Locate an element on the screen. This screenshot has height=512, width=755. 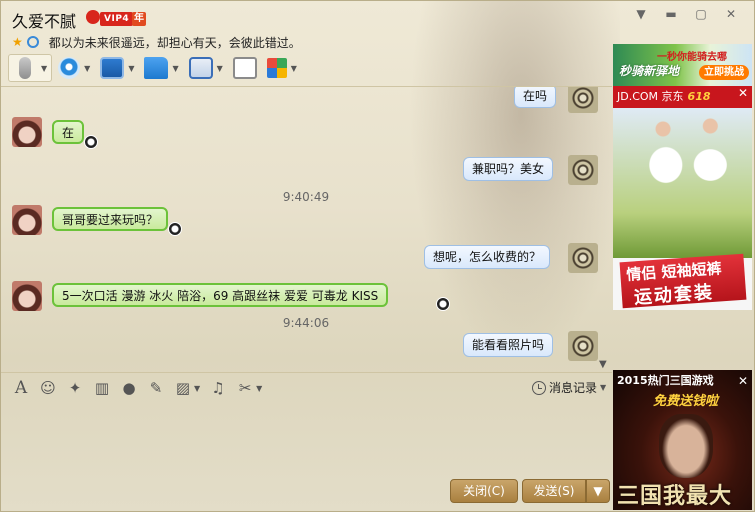
ad-banner-game: 2015热门三国游戏 ✕ 免费送钱啦 三国我最大 is located at coordinates (682, 440).